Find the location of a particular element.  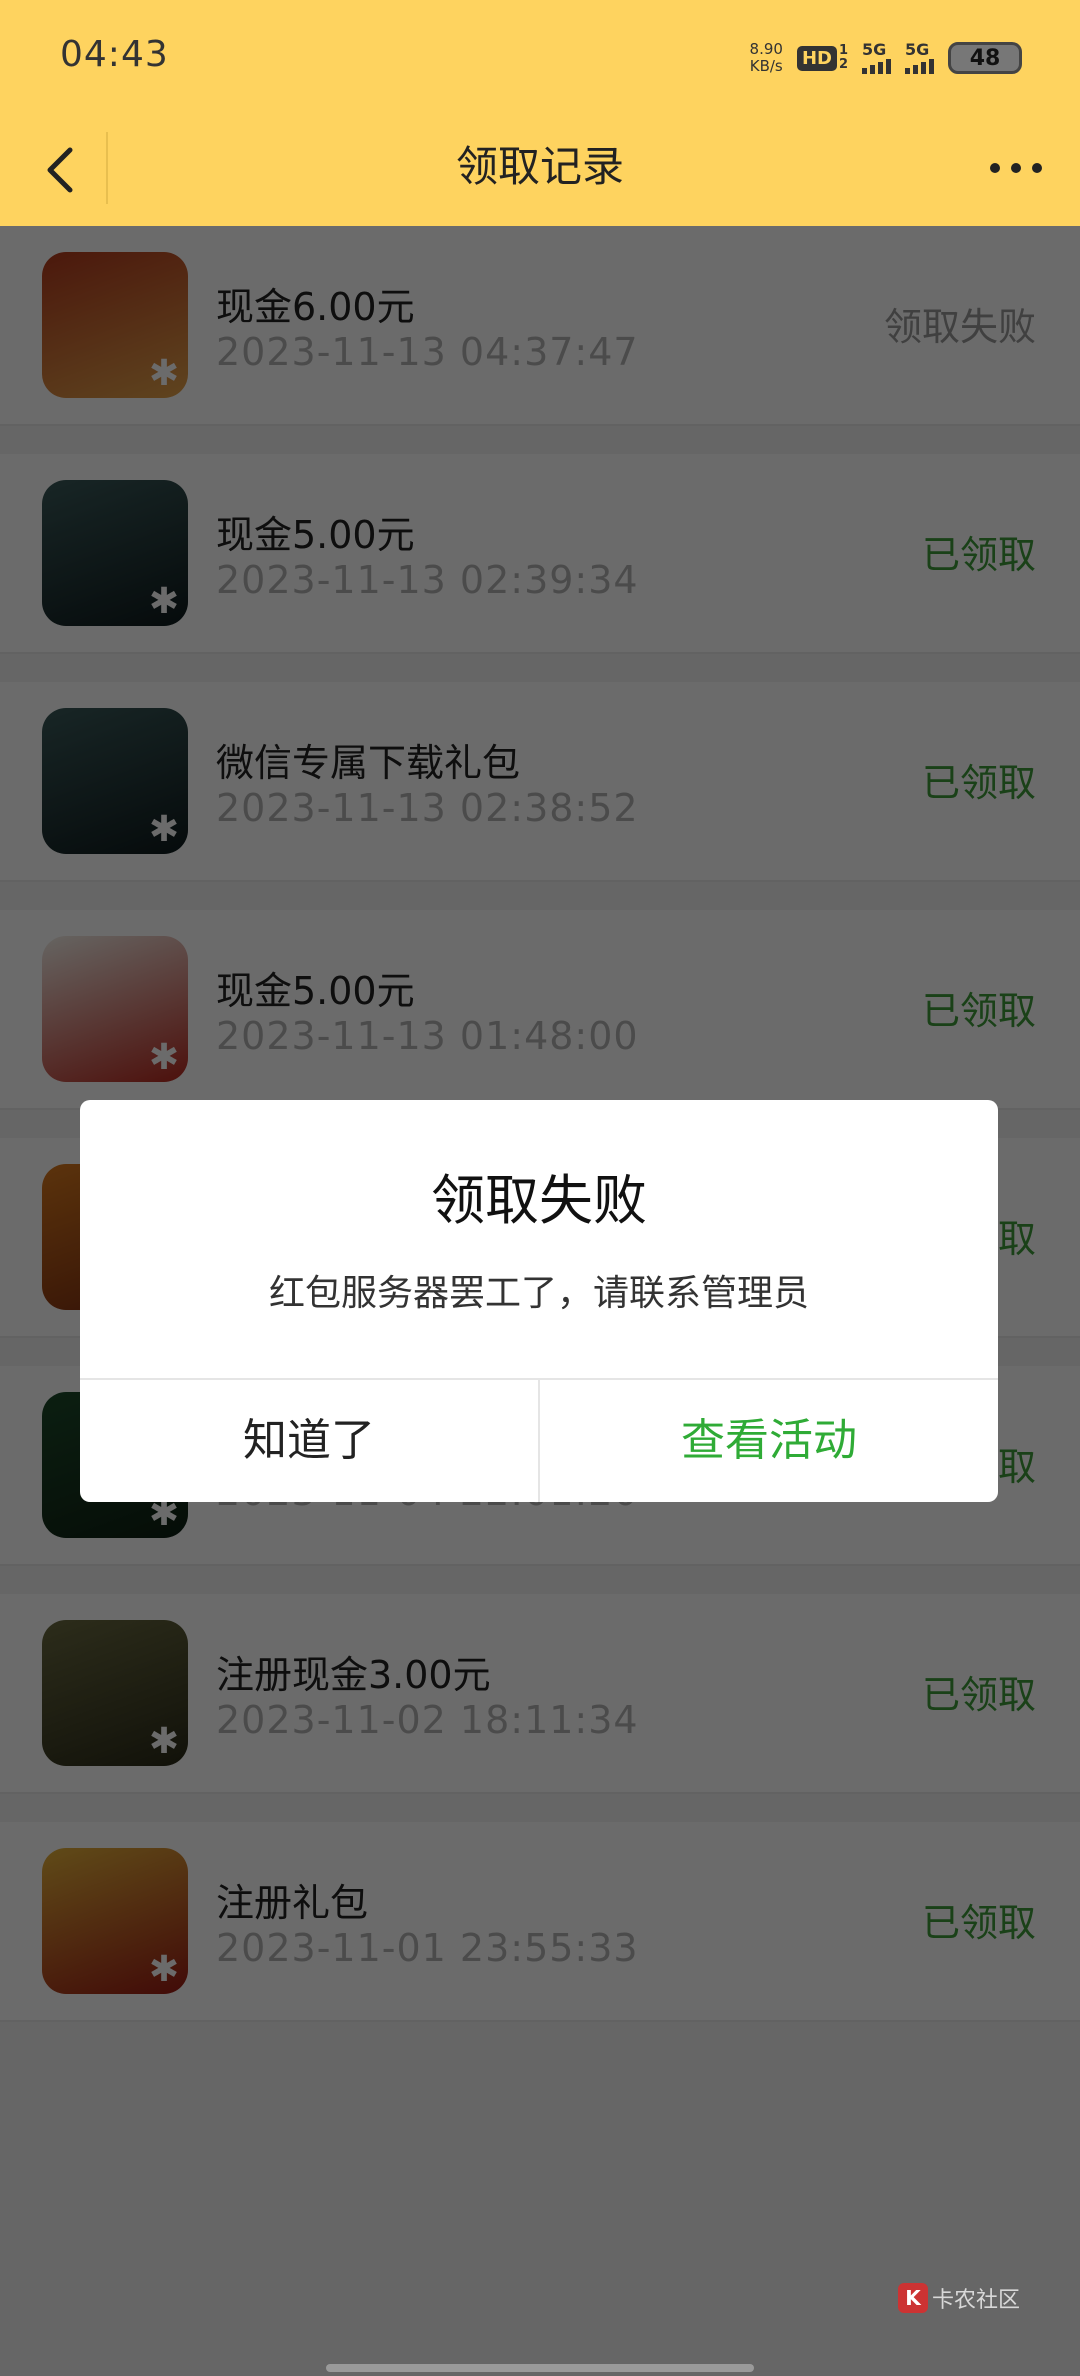

battery-icon: 48 is located at coordinates (985, 58).